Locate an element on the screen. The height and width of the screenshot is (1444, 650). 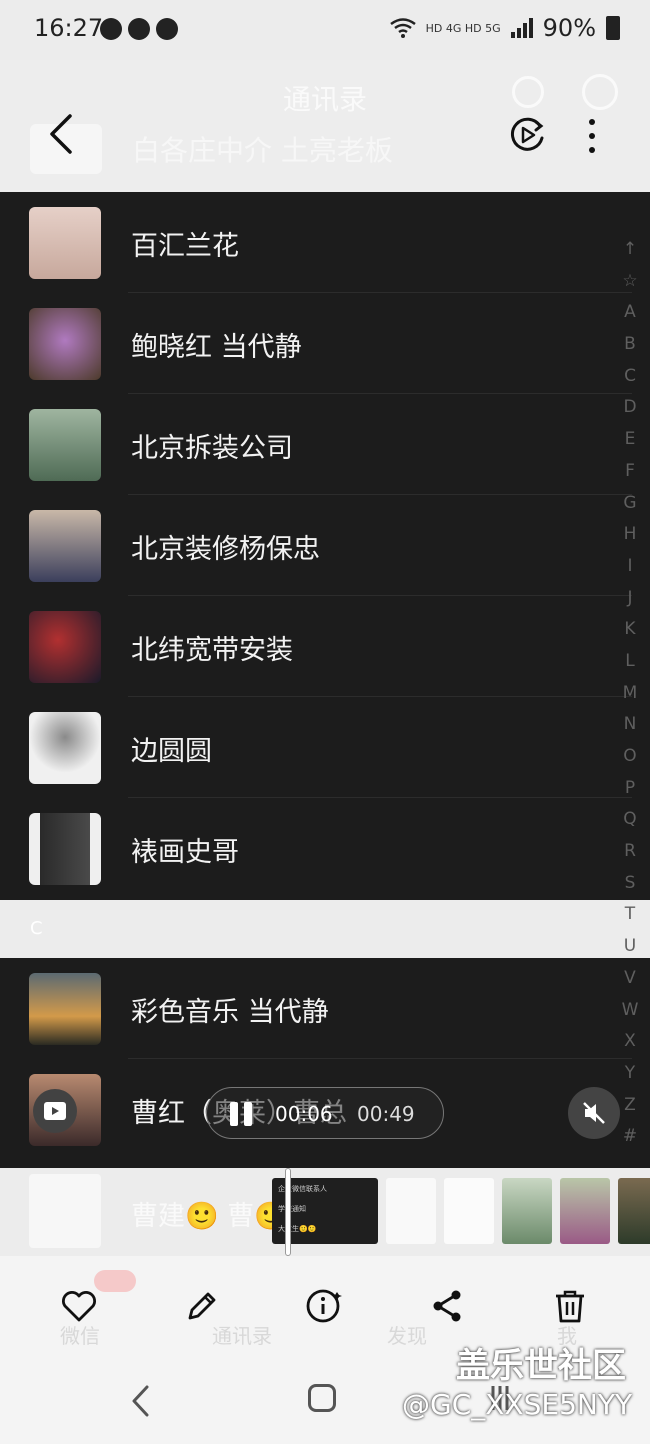
back-arrow-icon is located at coordinates (61, 134).